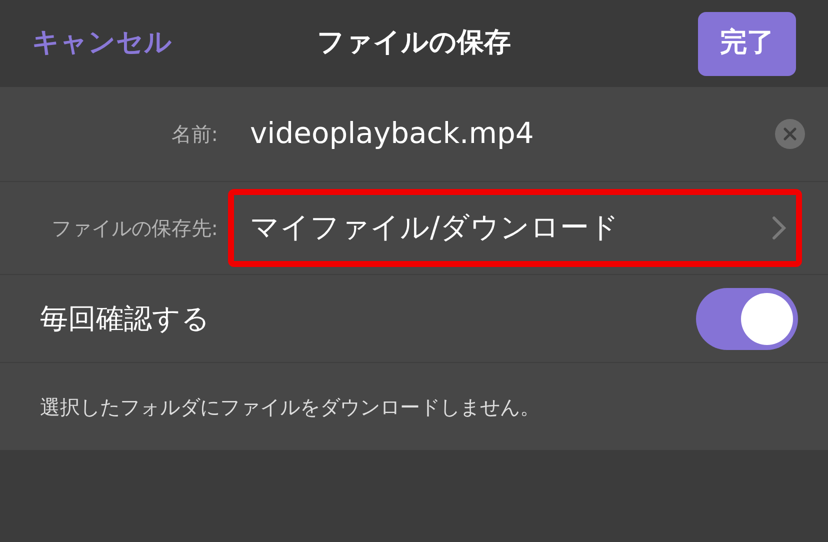 The image size is (828, 542). What do you see at coordinates (134, 228) in the screenshot?
I see `location-label: ファイルの保存先:` at bounding box center [134, 228].